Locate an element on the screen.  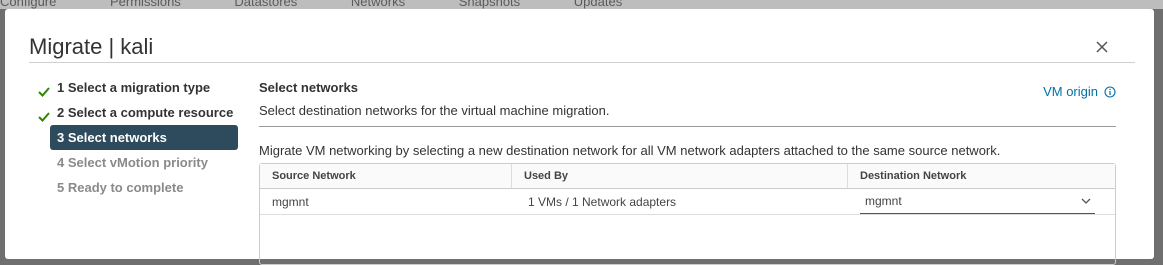
wizard-step-vmotion-priority: 4 Select vMotion priority is located at coordinates (137, 162).